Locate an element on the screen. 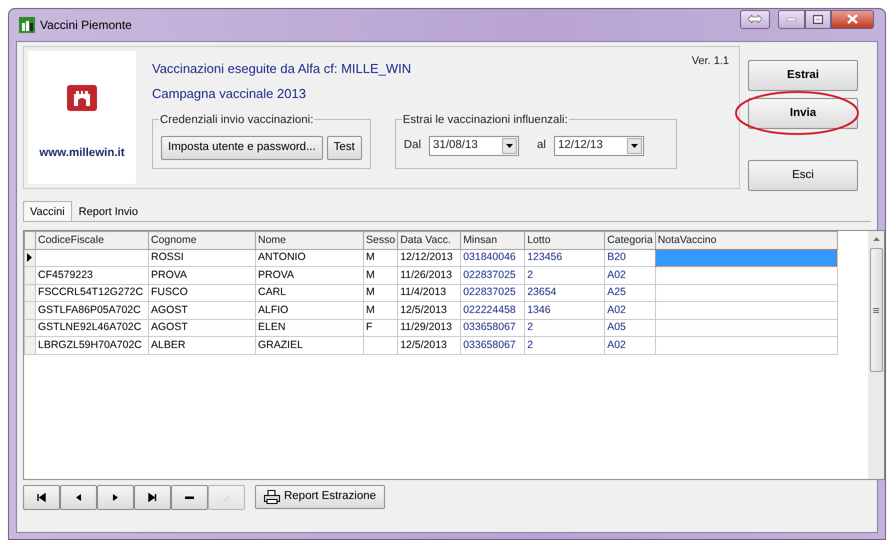 The width and height of the screenshot is (893, 540). table-cell: ANTONIO is located at coordinates (310, 257).